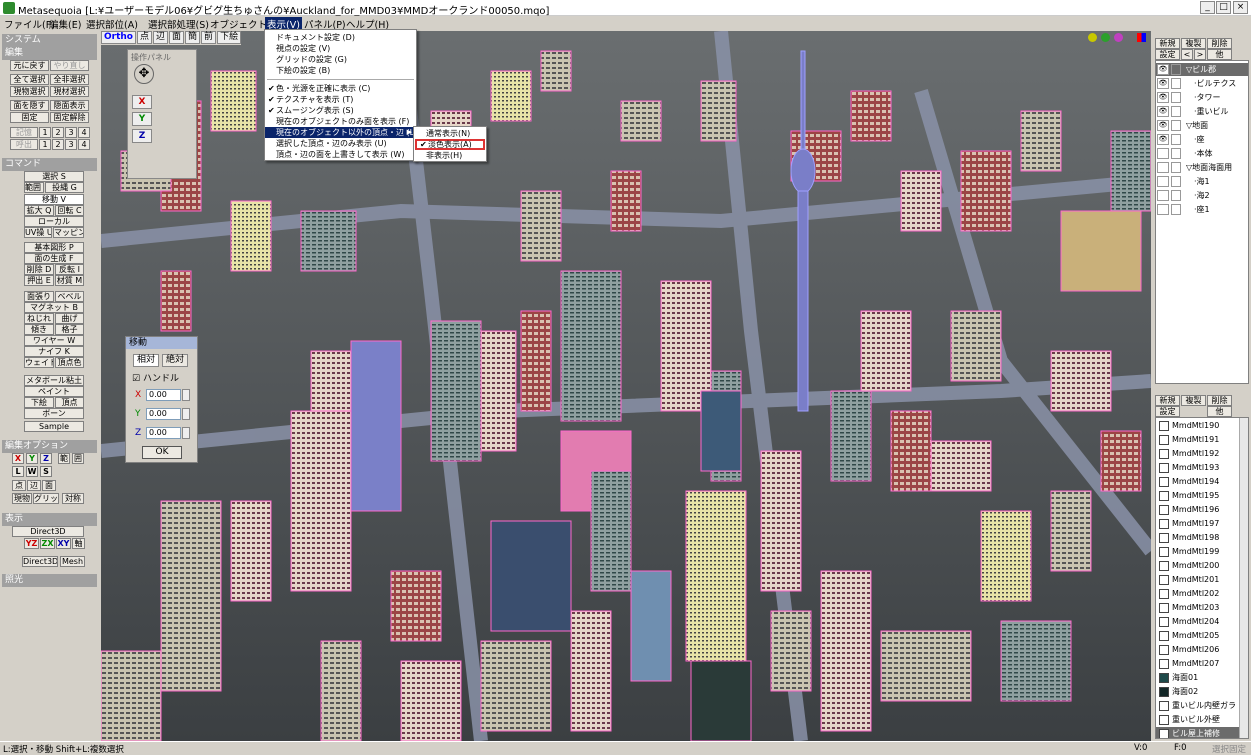 This screenshot has height=755, width=1251. What do you see at coordinates (1198, 481) in the screenshot?
I see `material-row: MmdMtl194` at bounding box center [1198, 481].